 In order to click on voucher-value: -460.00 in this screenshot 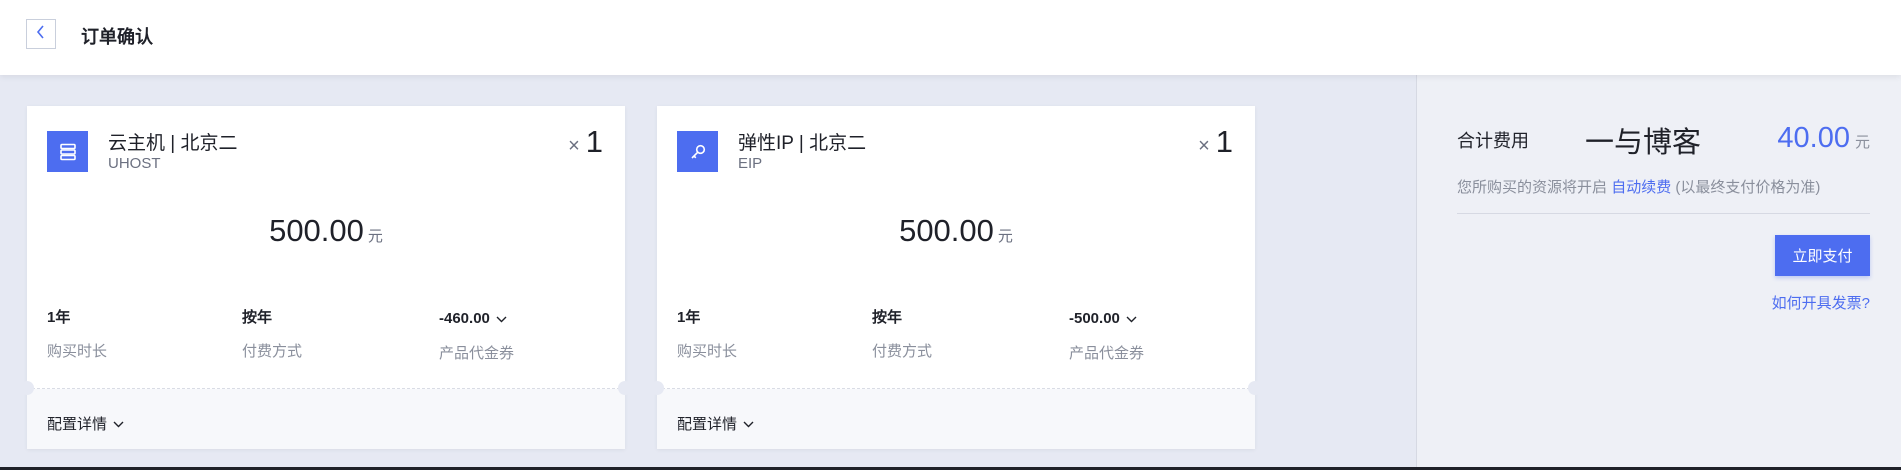, I will do `click(464, 318)`.